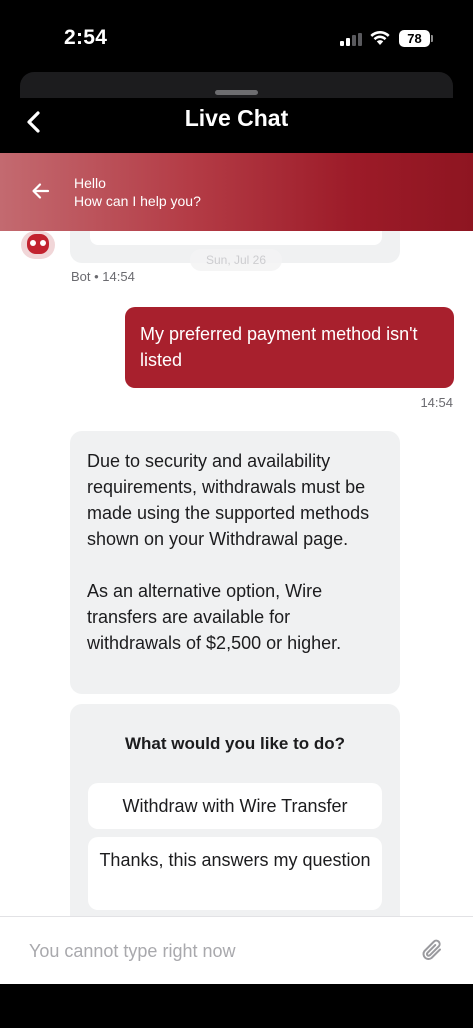 The height and width of the screenshot is (1028, 473). I want to click on status-time: 2:54, so click(86, 37).